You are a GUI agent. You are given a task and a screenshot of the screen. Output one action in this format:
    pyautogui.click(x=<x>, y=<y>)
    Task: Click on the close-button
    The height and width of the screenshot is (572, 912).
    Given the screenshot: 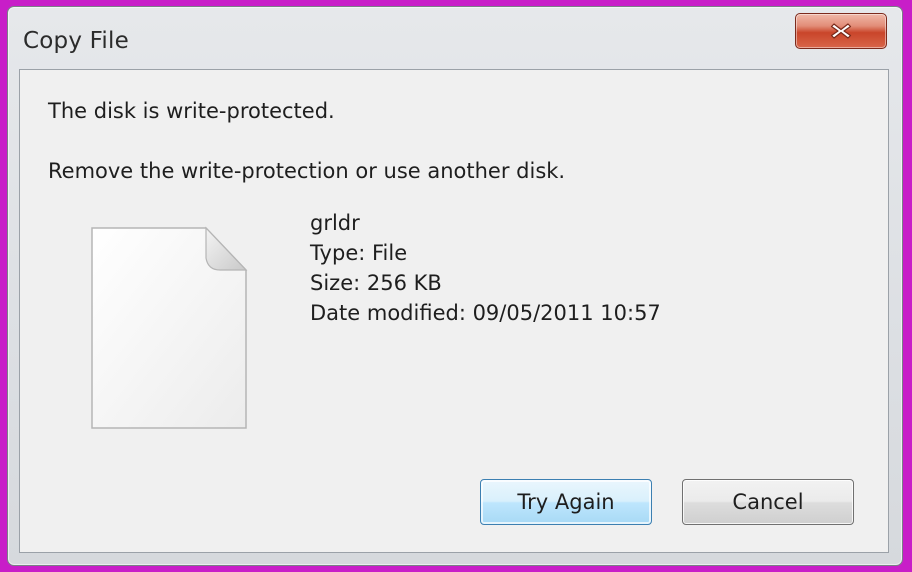 What is the action you would take?
    pyautogui.click(x=841, y=31)
    